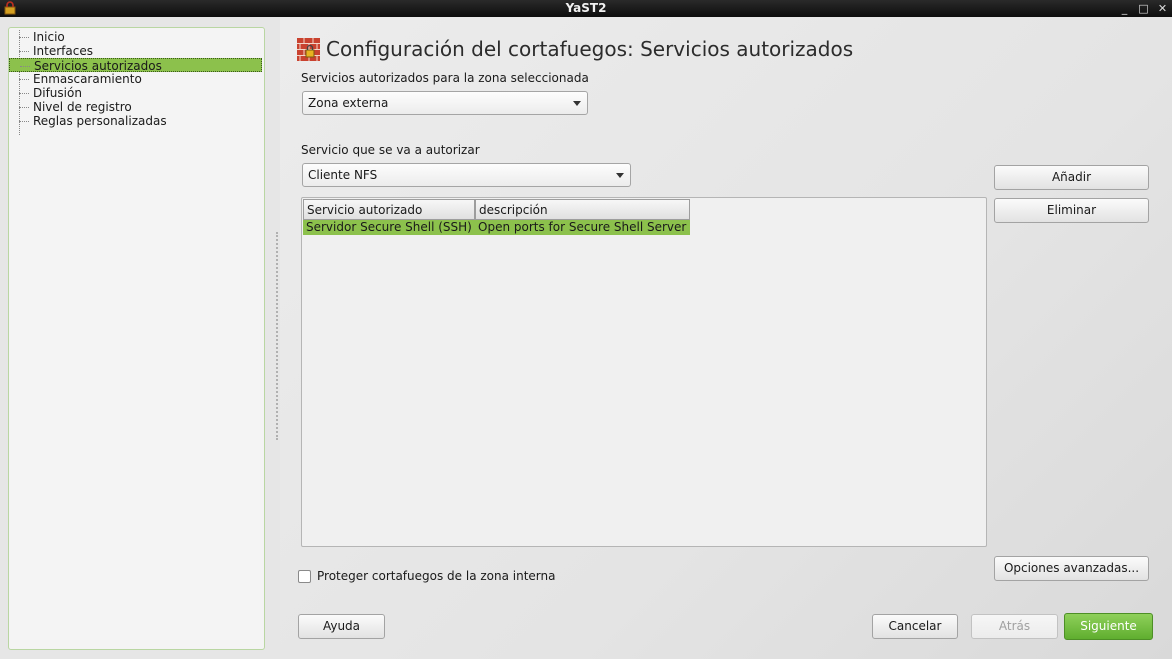 The width and height of the screenshot is (1172, 659). I want to click on sidebar-item-nivel-de-registro: Nivel de registro, so click(141, 107).